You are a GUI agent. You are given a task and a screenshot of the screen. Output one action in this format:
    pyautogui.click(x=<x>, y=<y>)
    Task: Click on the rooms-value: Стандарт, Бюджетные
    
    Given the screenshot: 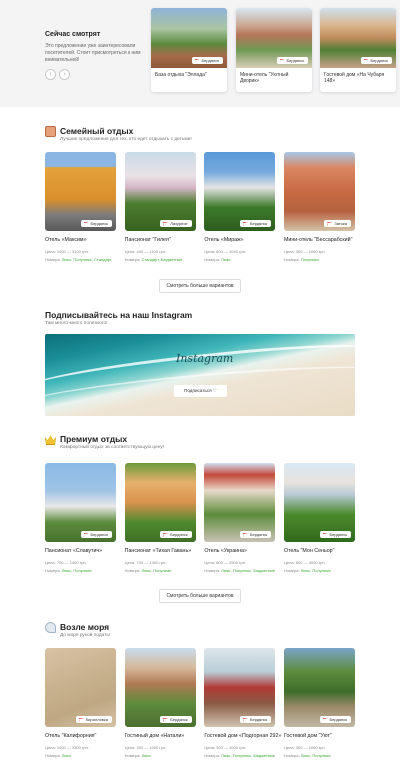 What is the action you would take?
    pyautogui.click(x=161, y=259)
    